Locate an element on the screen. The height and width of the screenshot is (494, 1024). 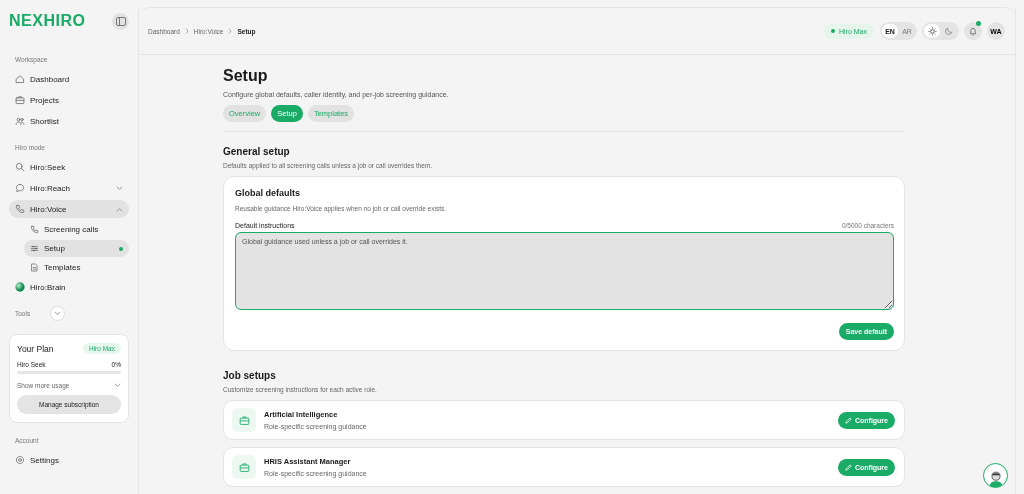
sliders-icon is located at coordinates (34, 248).